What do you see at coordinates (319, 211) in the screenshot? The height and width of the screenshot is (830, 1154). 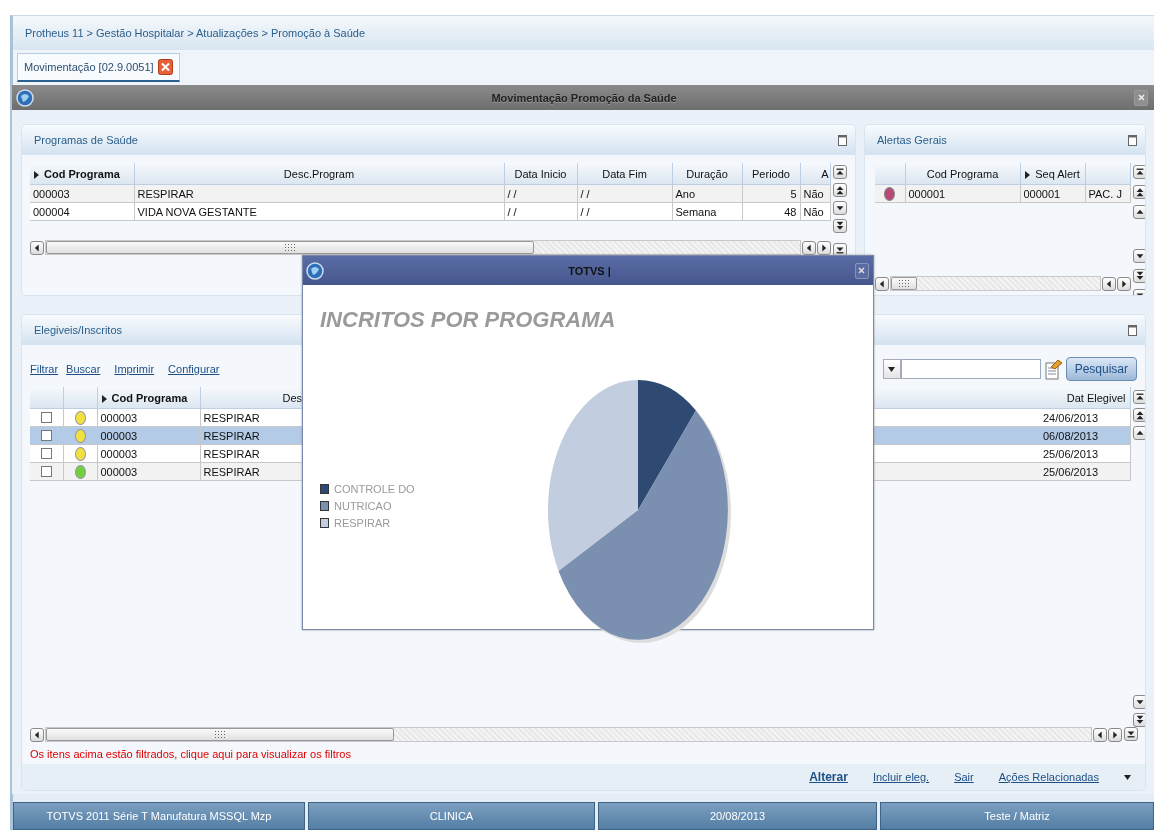 I see `table-cell: VIDA NOVA GESTANTE` at bounding box center [319, 211].